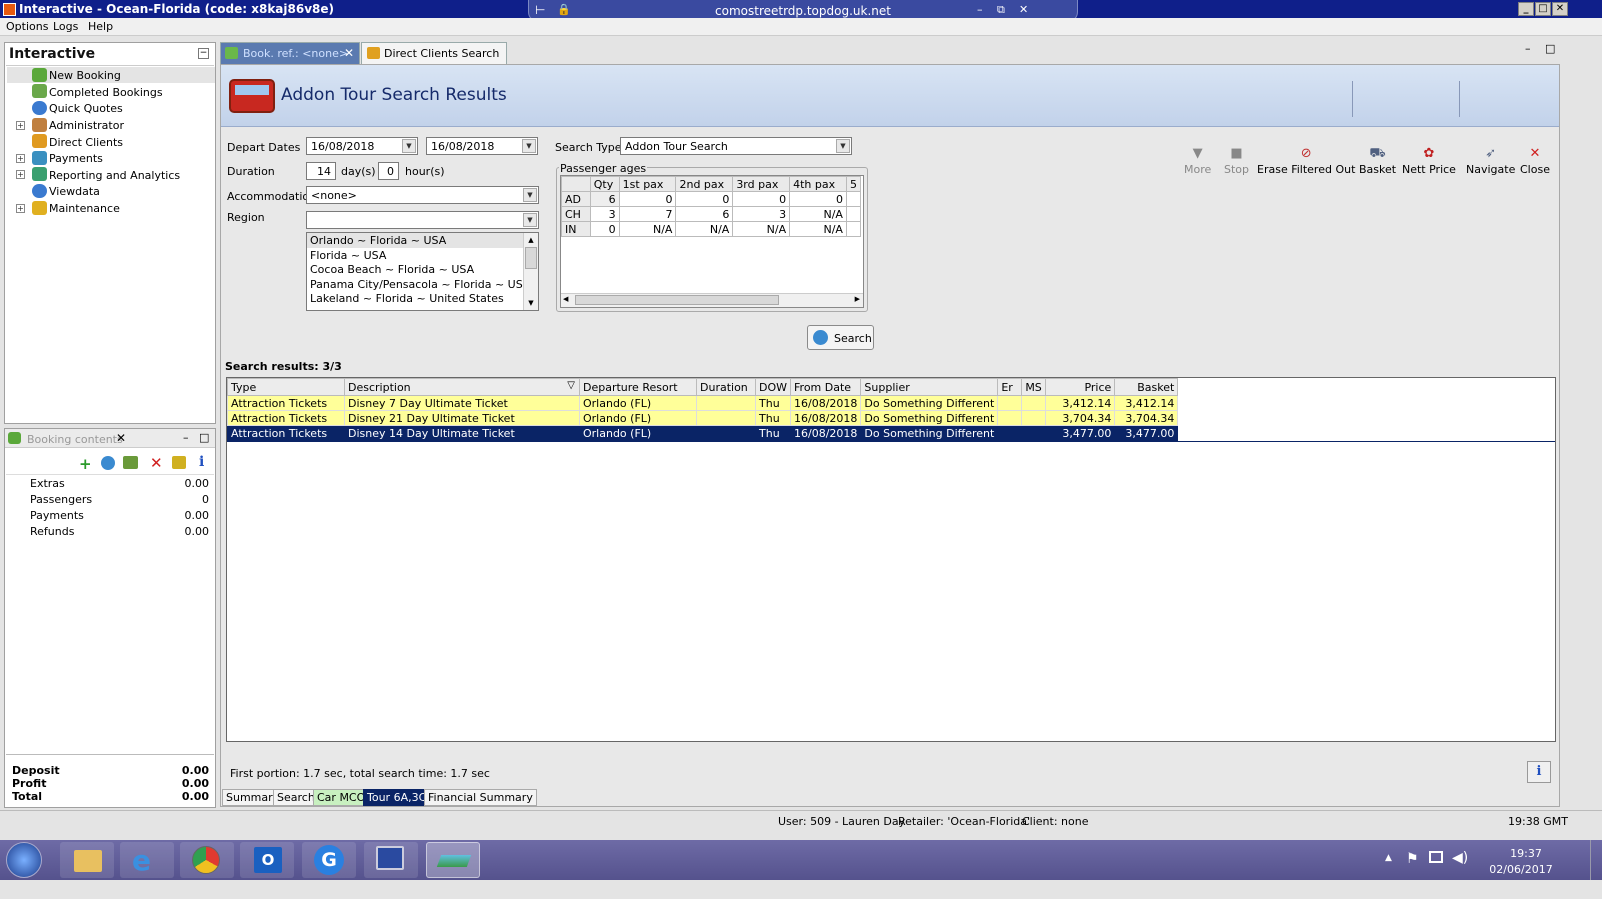 The height and width of the screenshot is (899, 1602). Describe the element at coordinates (397, 797) in the screenshot. I see `tab-tour: Tour 6A,3C` at that location.